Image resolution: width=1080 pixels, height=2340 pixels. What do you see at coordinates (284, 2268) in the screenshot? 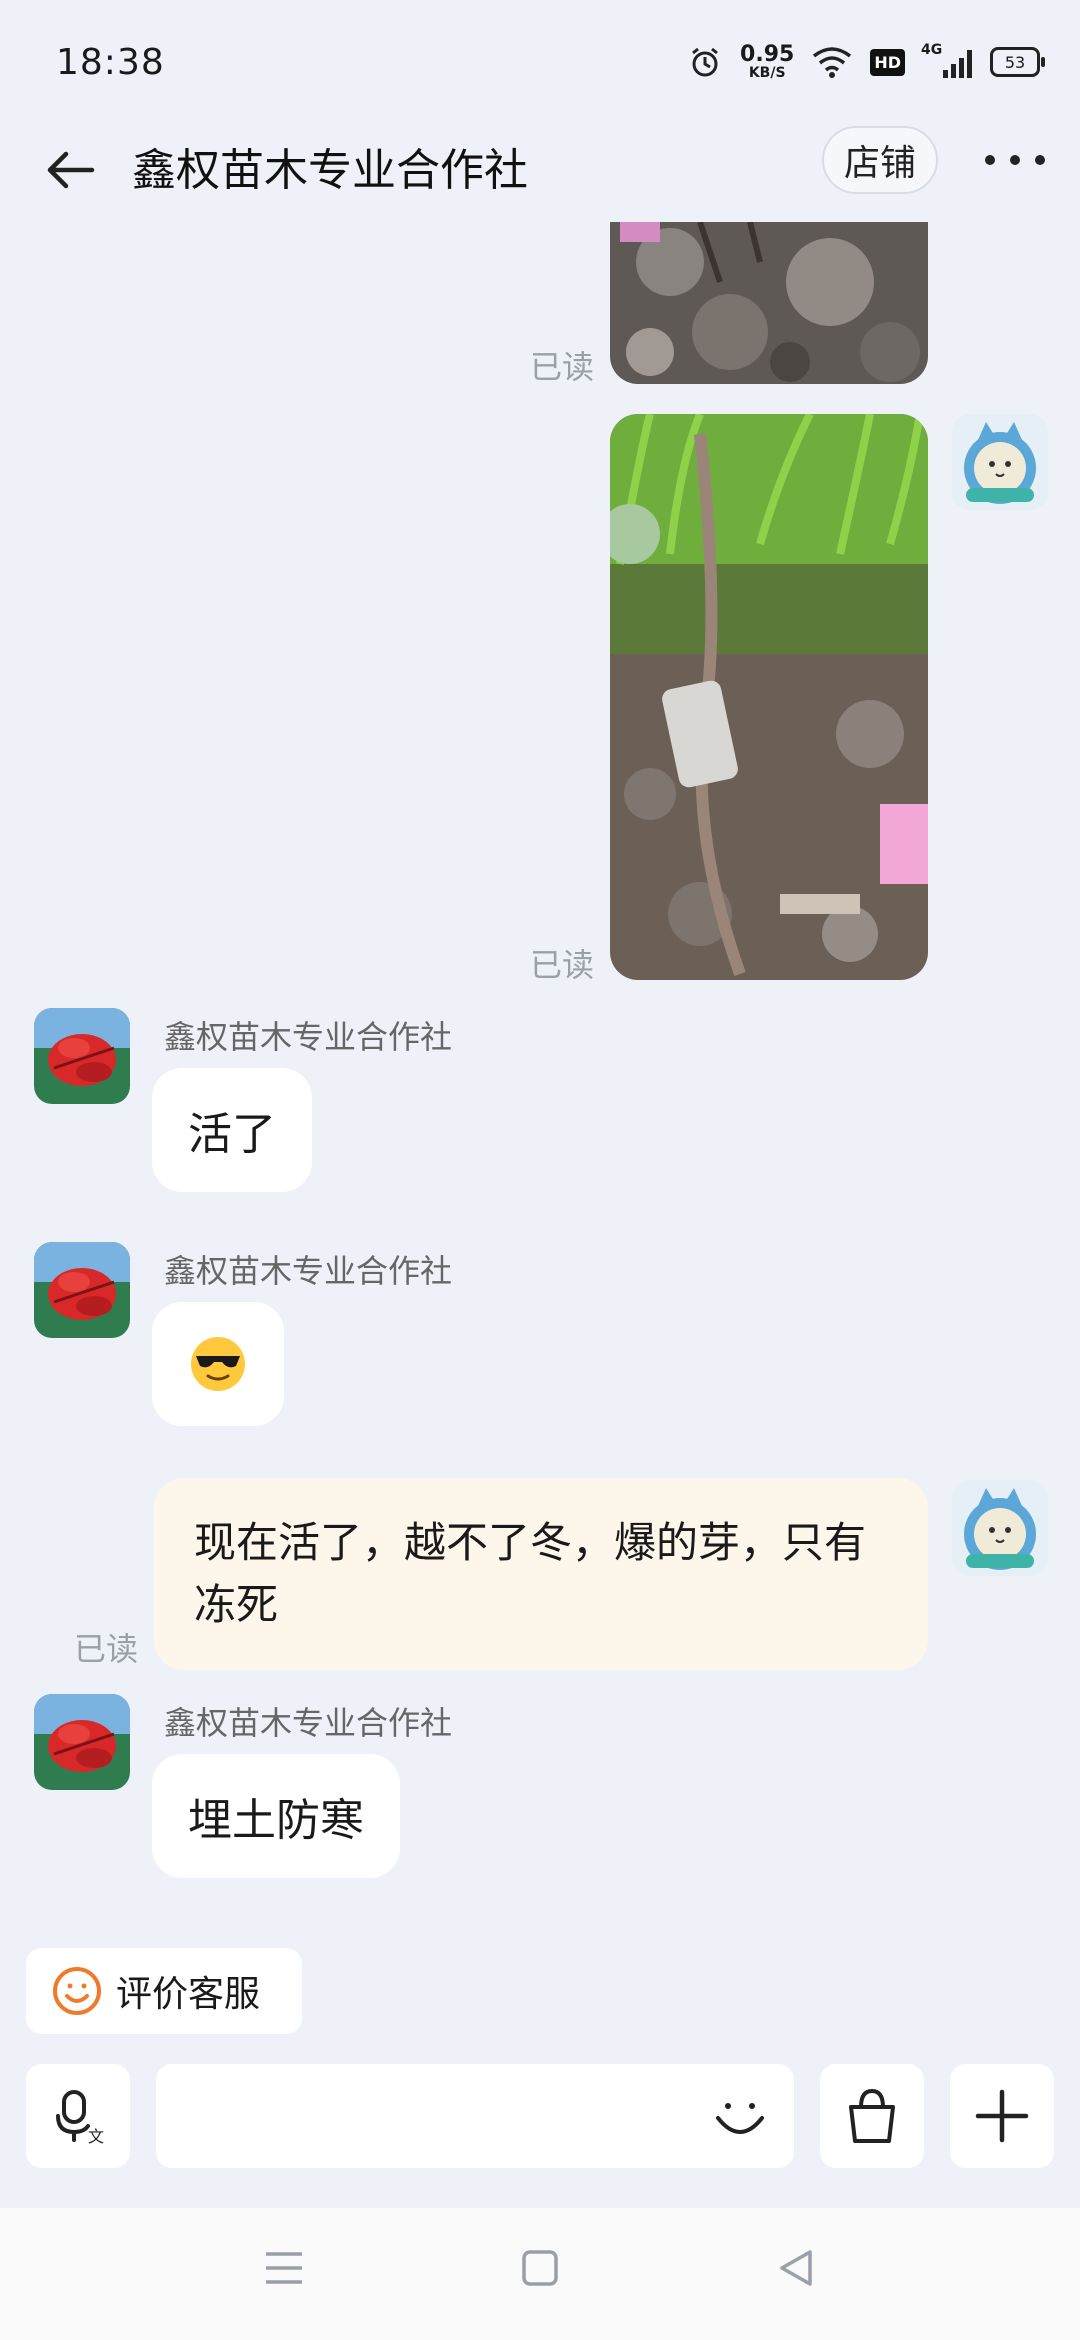
I see `menu-icon` at bounding box center [284, 2268].